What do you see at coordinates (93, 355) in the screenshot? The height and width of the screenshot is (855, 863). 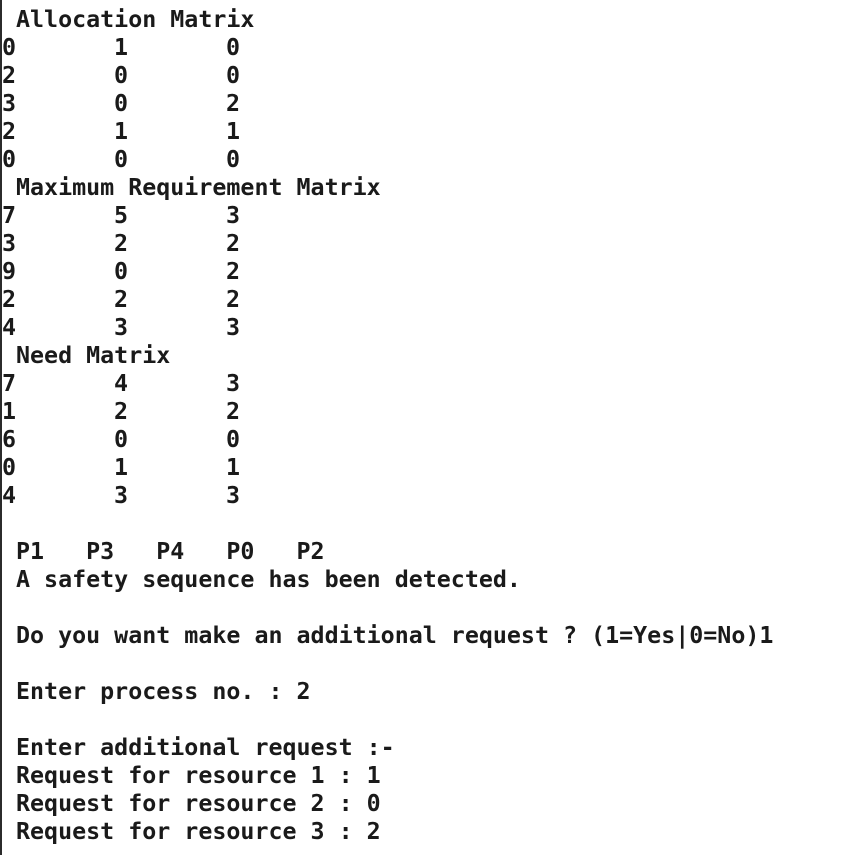 I see `need-matrix-title: Need Matrix` at bounding box center [93, 355].